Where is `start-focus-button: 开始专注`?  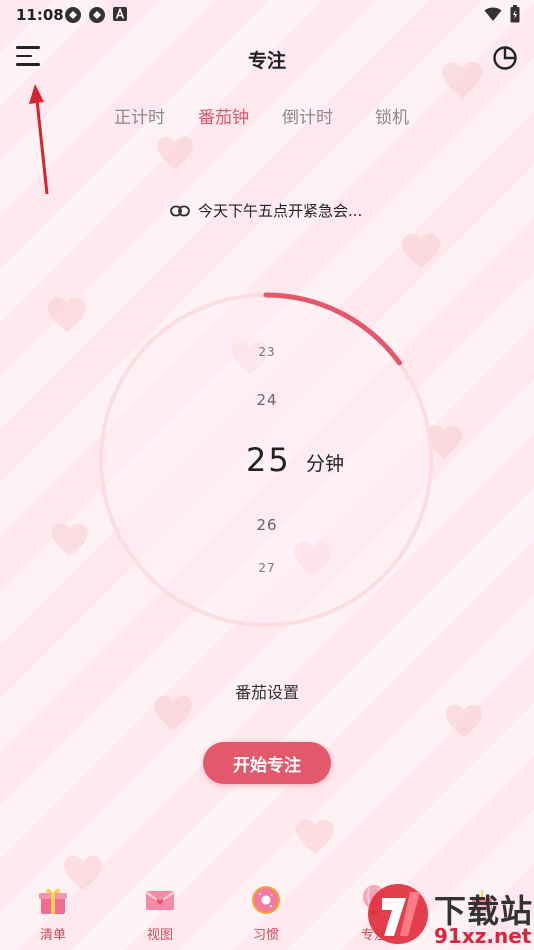 start-focus-button: 开始专注 is located at coordinates (267, 763).